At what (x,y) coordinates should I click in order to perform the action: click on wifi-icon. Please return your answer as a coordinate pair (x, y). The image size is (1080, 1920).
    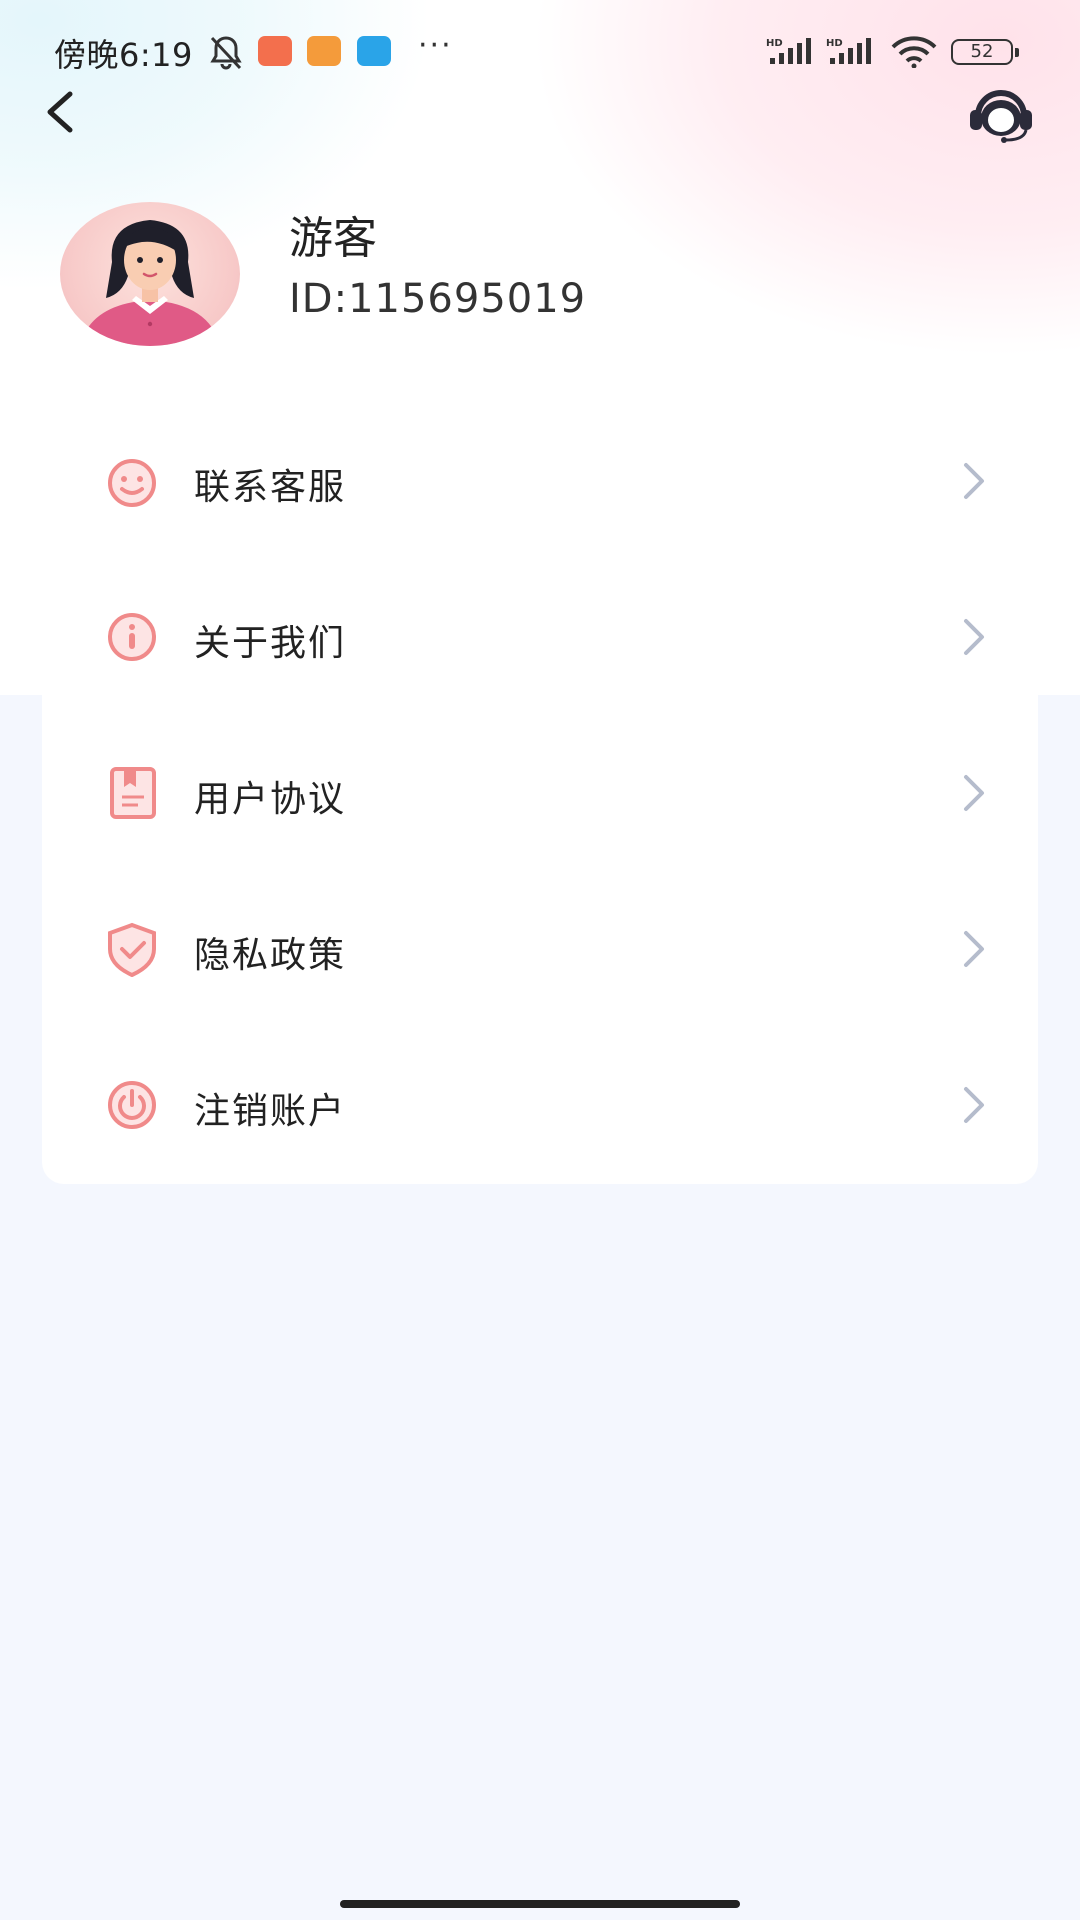
    Looking at the image, I should click on (914, 52).